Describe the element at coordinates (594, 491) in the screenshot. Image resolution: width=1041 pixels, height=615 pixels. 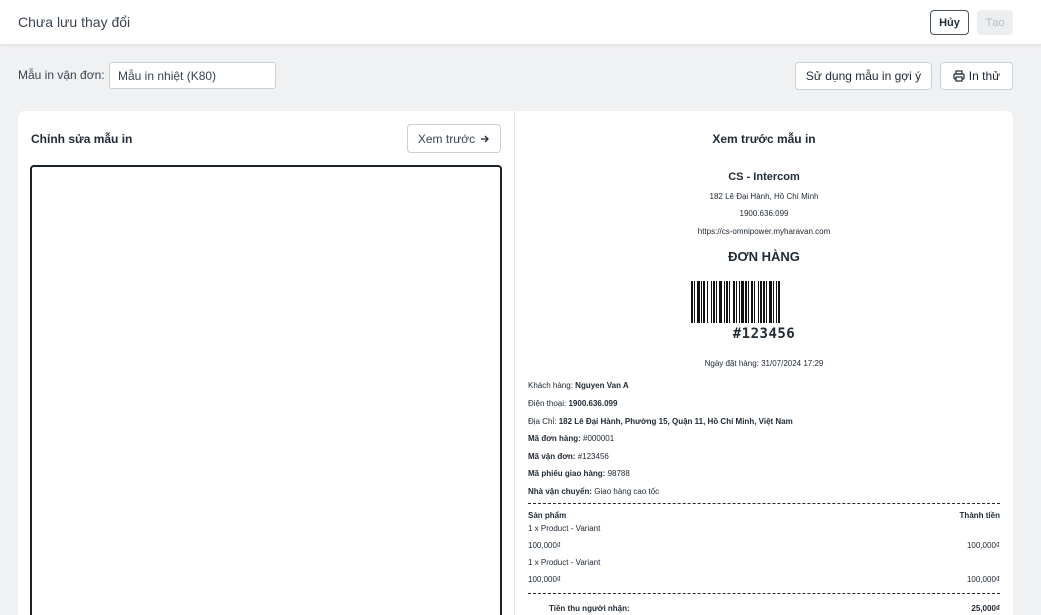
I see `carrier-line: Nhà vận chuyển: Giao hàng cao tốc` at that location.